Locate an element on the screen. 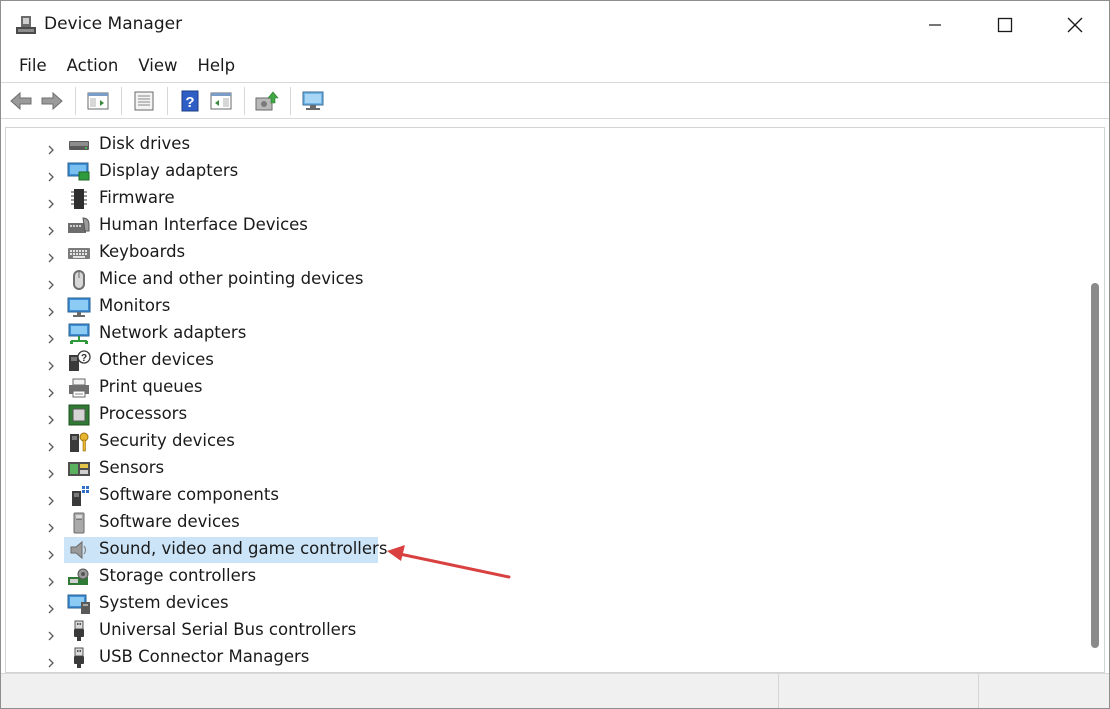 The height and width of the screenshot is (709, 1110). forward-button is located at coordinates (52, 101).